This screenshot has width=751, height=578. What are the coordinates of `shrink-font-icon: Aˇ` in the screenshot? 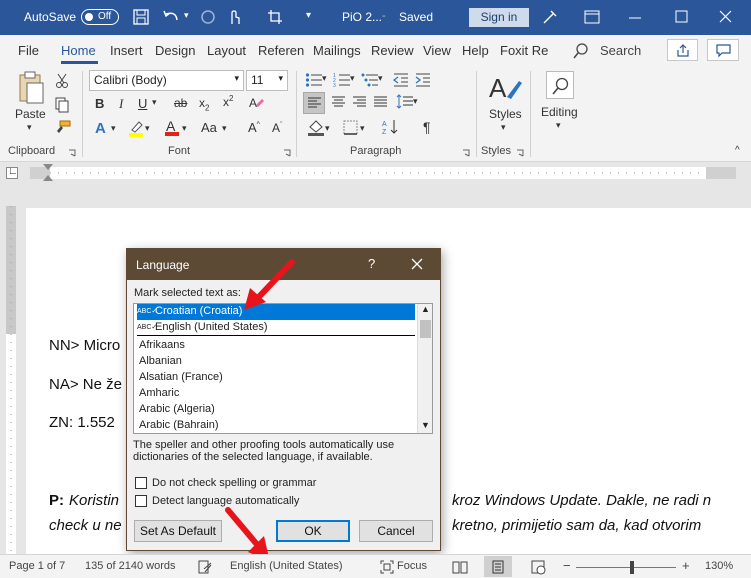 It's located at (277, 128).